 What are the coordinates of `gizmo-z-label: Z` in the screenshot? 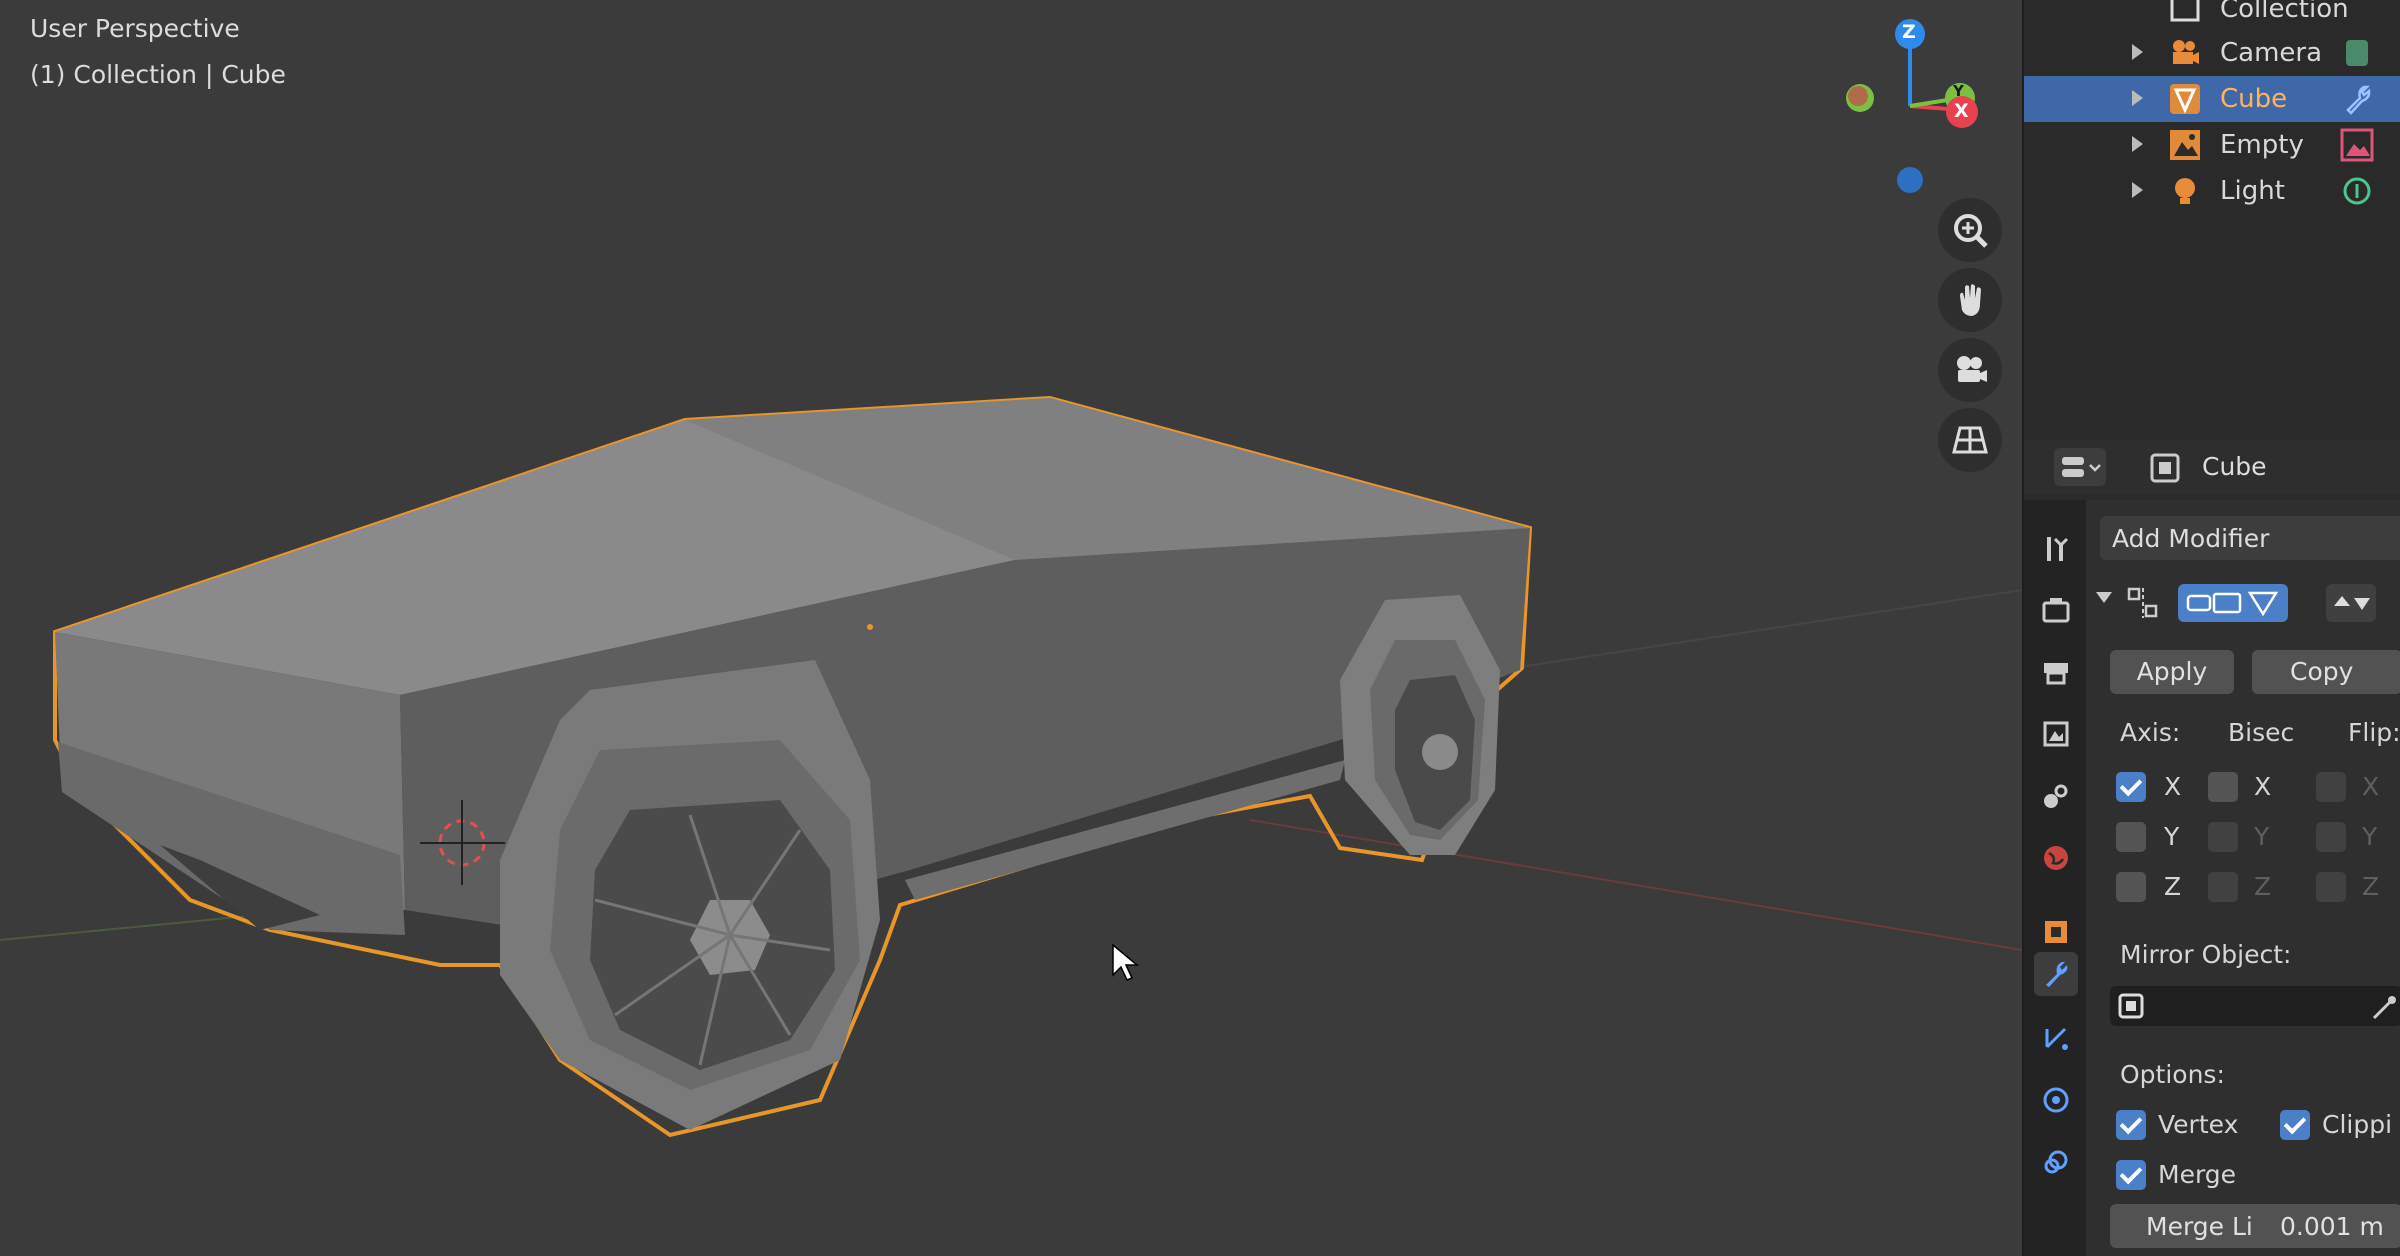 It's located at (1909, 32).